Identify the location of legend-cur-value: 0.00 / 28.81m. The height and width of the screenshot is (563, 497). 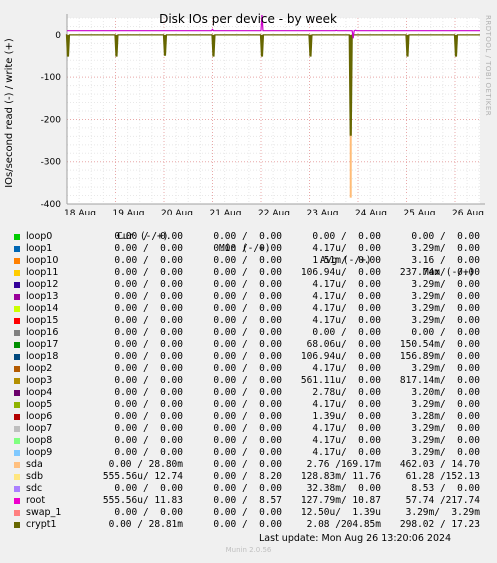
(145, 524).